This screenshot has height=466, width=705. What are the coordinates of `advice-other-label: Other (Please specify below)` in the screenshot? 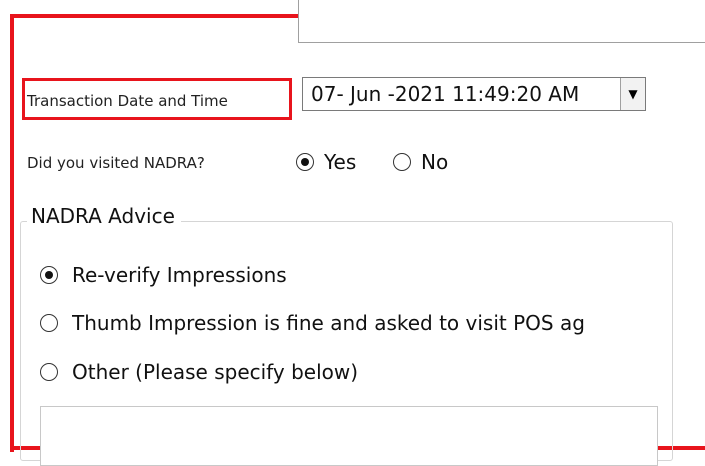 It's located at (215, 372).